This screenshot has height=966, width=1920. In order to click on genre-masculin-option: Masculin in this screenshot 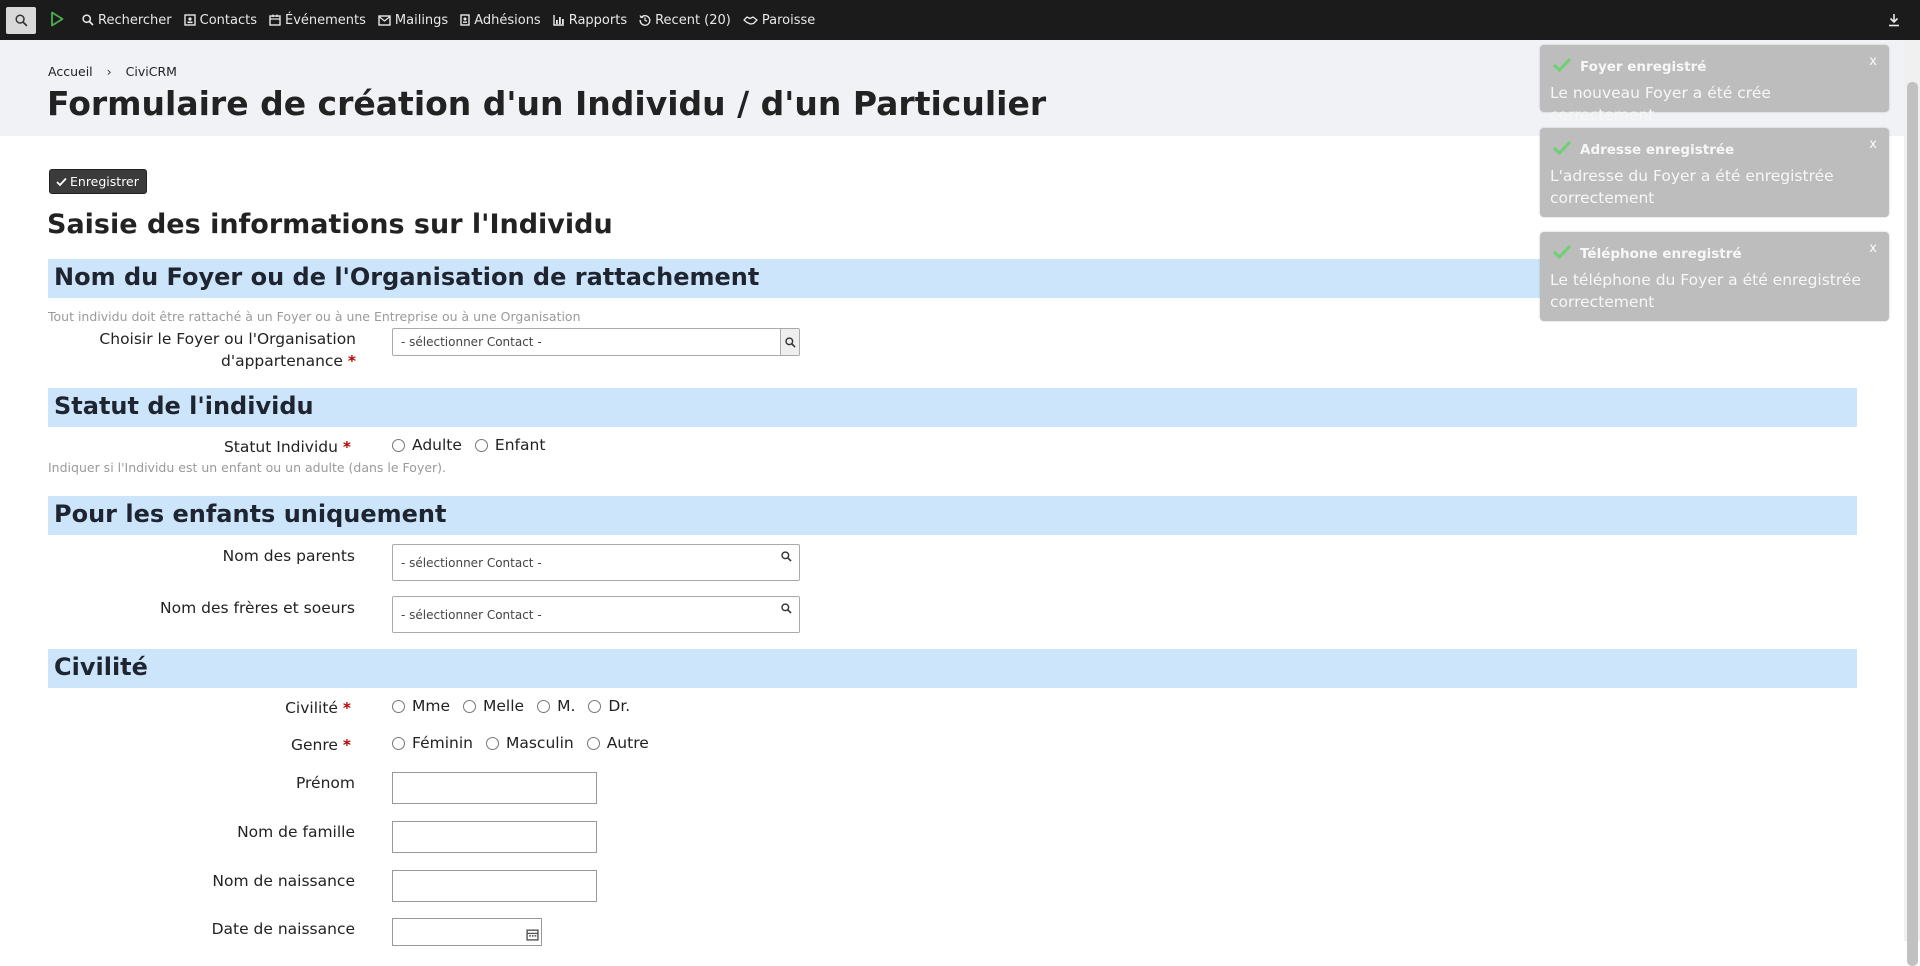, I will do `click(529, 743)`.